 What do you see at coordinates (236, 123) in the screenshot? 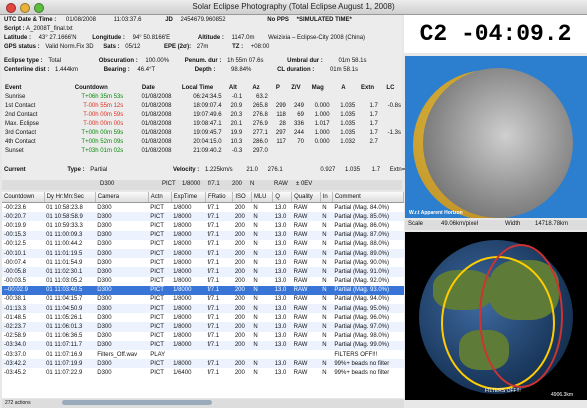
I see `event-cell: 20.1` at bounding box center [236, 123].